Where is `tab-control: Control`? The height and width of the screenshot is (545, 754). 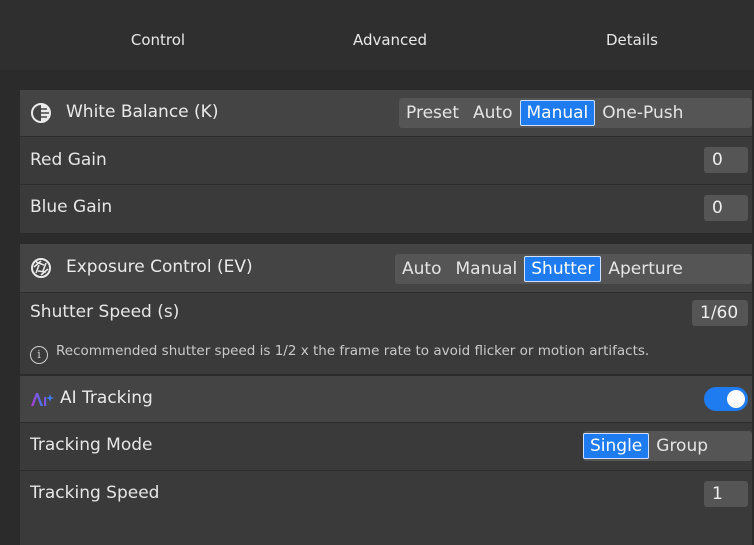 tab-control: Control is located at coordinates (158, 35).